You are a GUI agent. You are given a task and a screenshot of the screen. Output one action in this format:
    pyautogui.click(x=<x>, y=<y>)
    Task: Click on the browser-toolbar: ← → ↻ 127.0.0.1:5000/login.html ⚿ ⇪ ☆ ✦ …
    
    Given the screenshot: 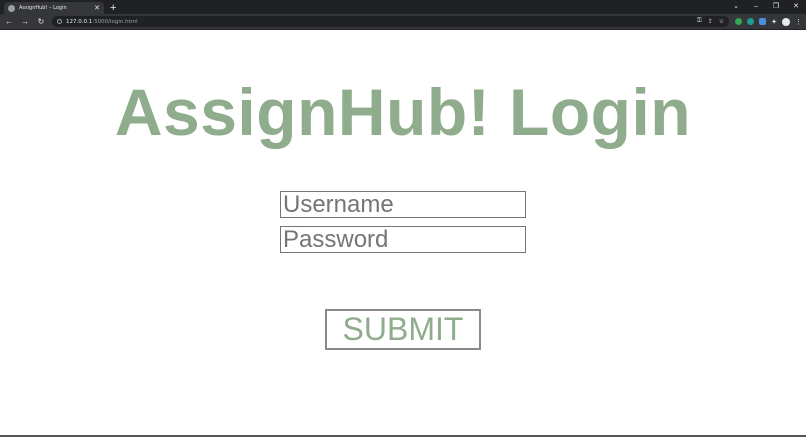 What is the action you would take?
    pyautogui.click(x=403, y=22)
    